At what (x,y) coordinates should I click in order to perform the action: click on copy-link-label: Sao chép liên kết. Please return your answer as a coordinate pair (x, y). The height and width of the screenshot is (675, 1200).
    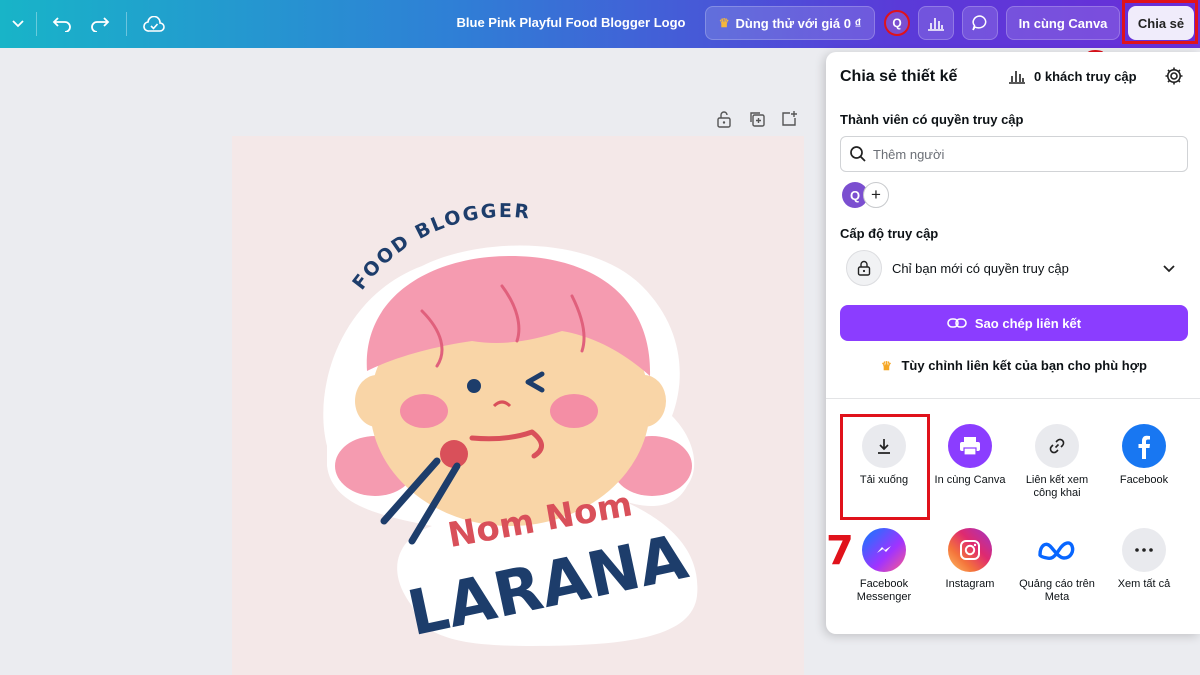
    Looking at the image, I should click on (1028, 323).